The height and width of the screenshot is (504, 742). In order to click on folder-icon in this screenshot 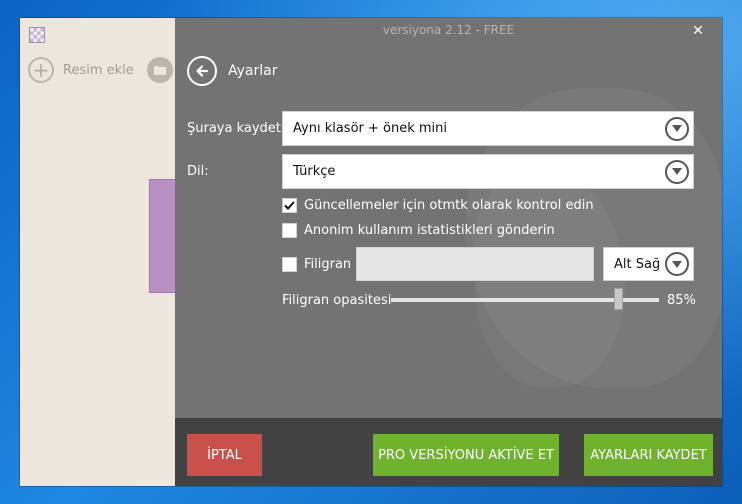, I will do `click(160, 70)`.